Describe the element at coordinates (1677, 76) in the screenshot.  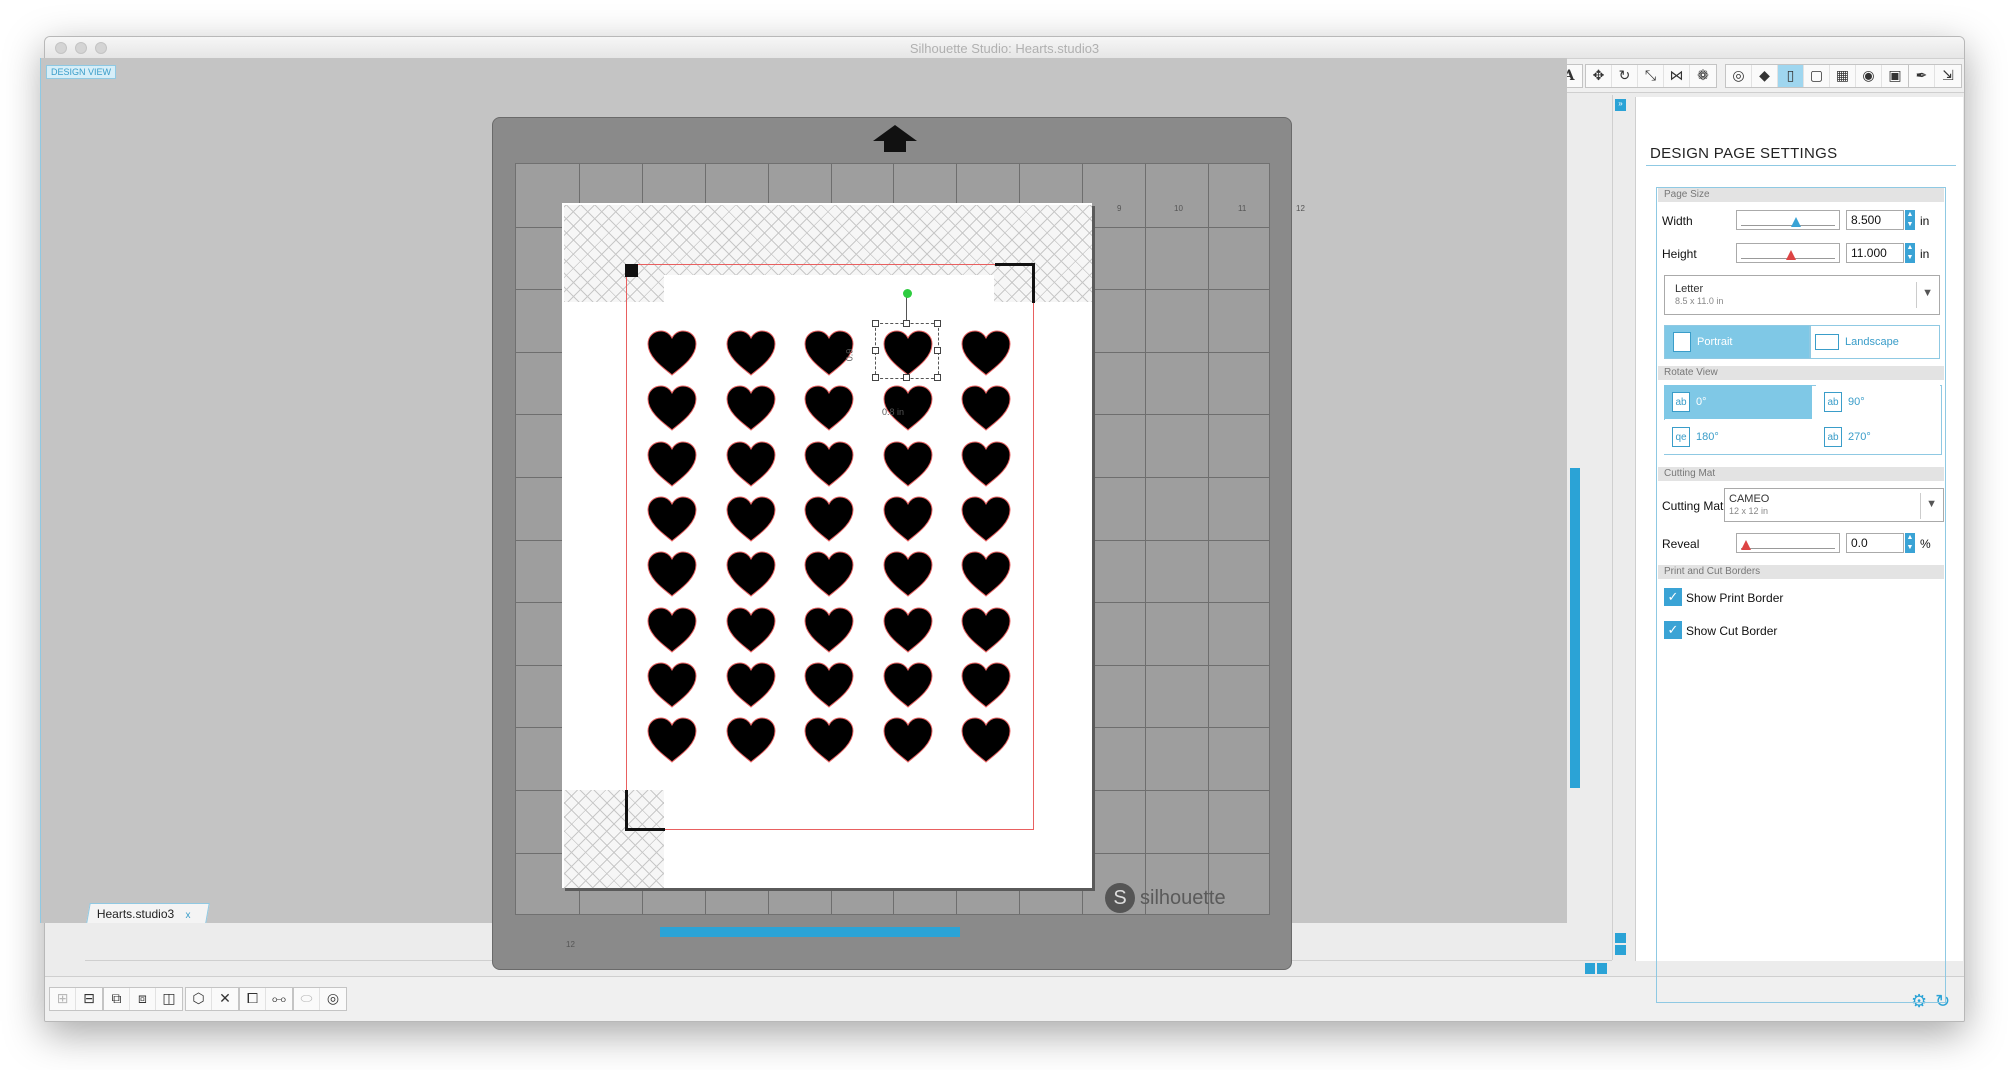
I see `replicate-icon: ⋈` at that location.